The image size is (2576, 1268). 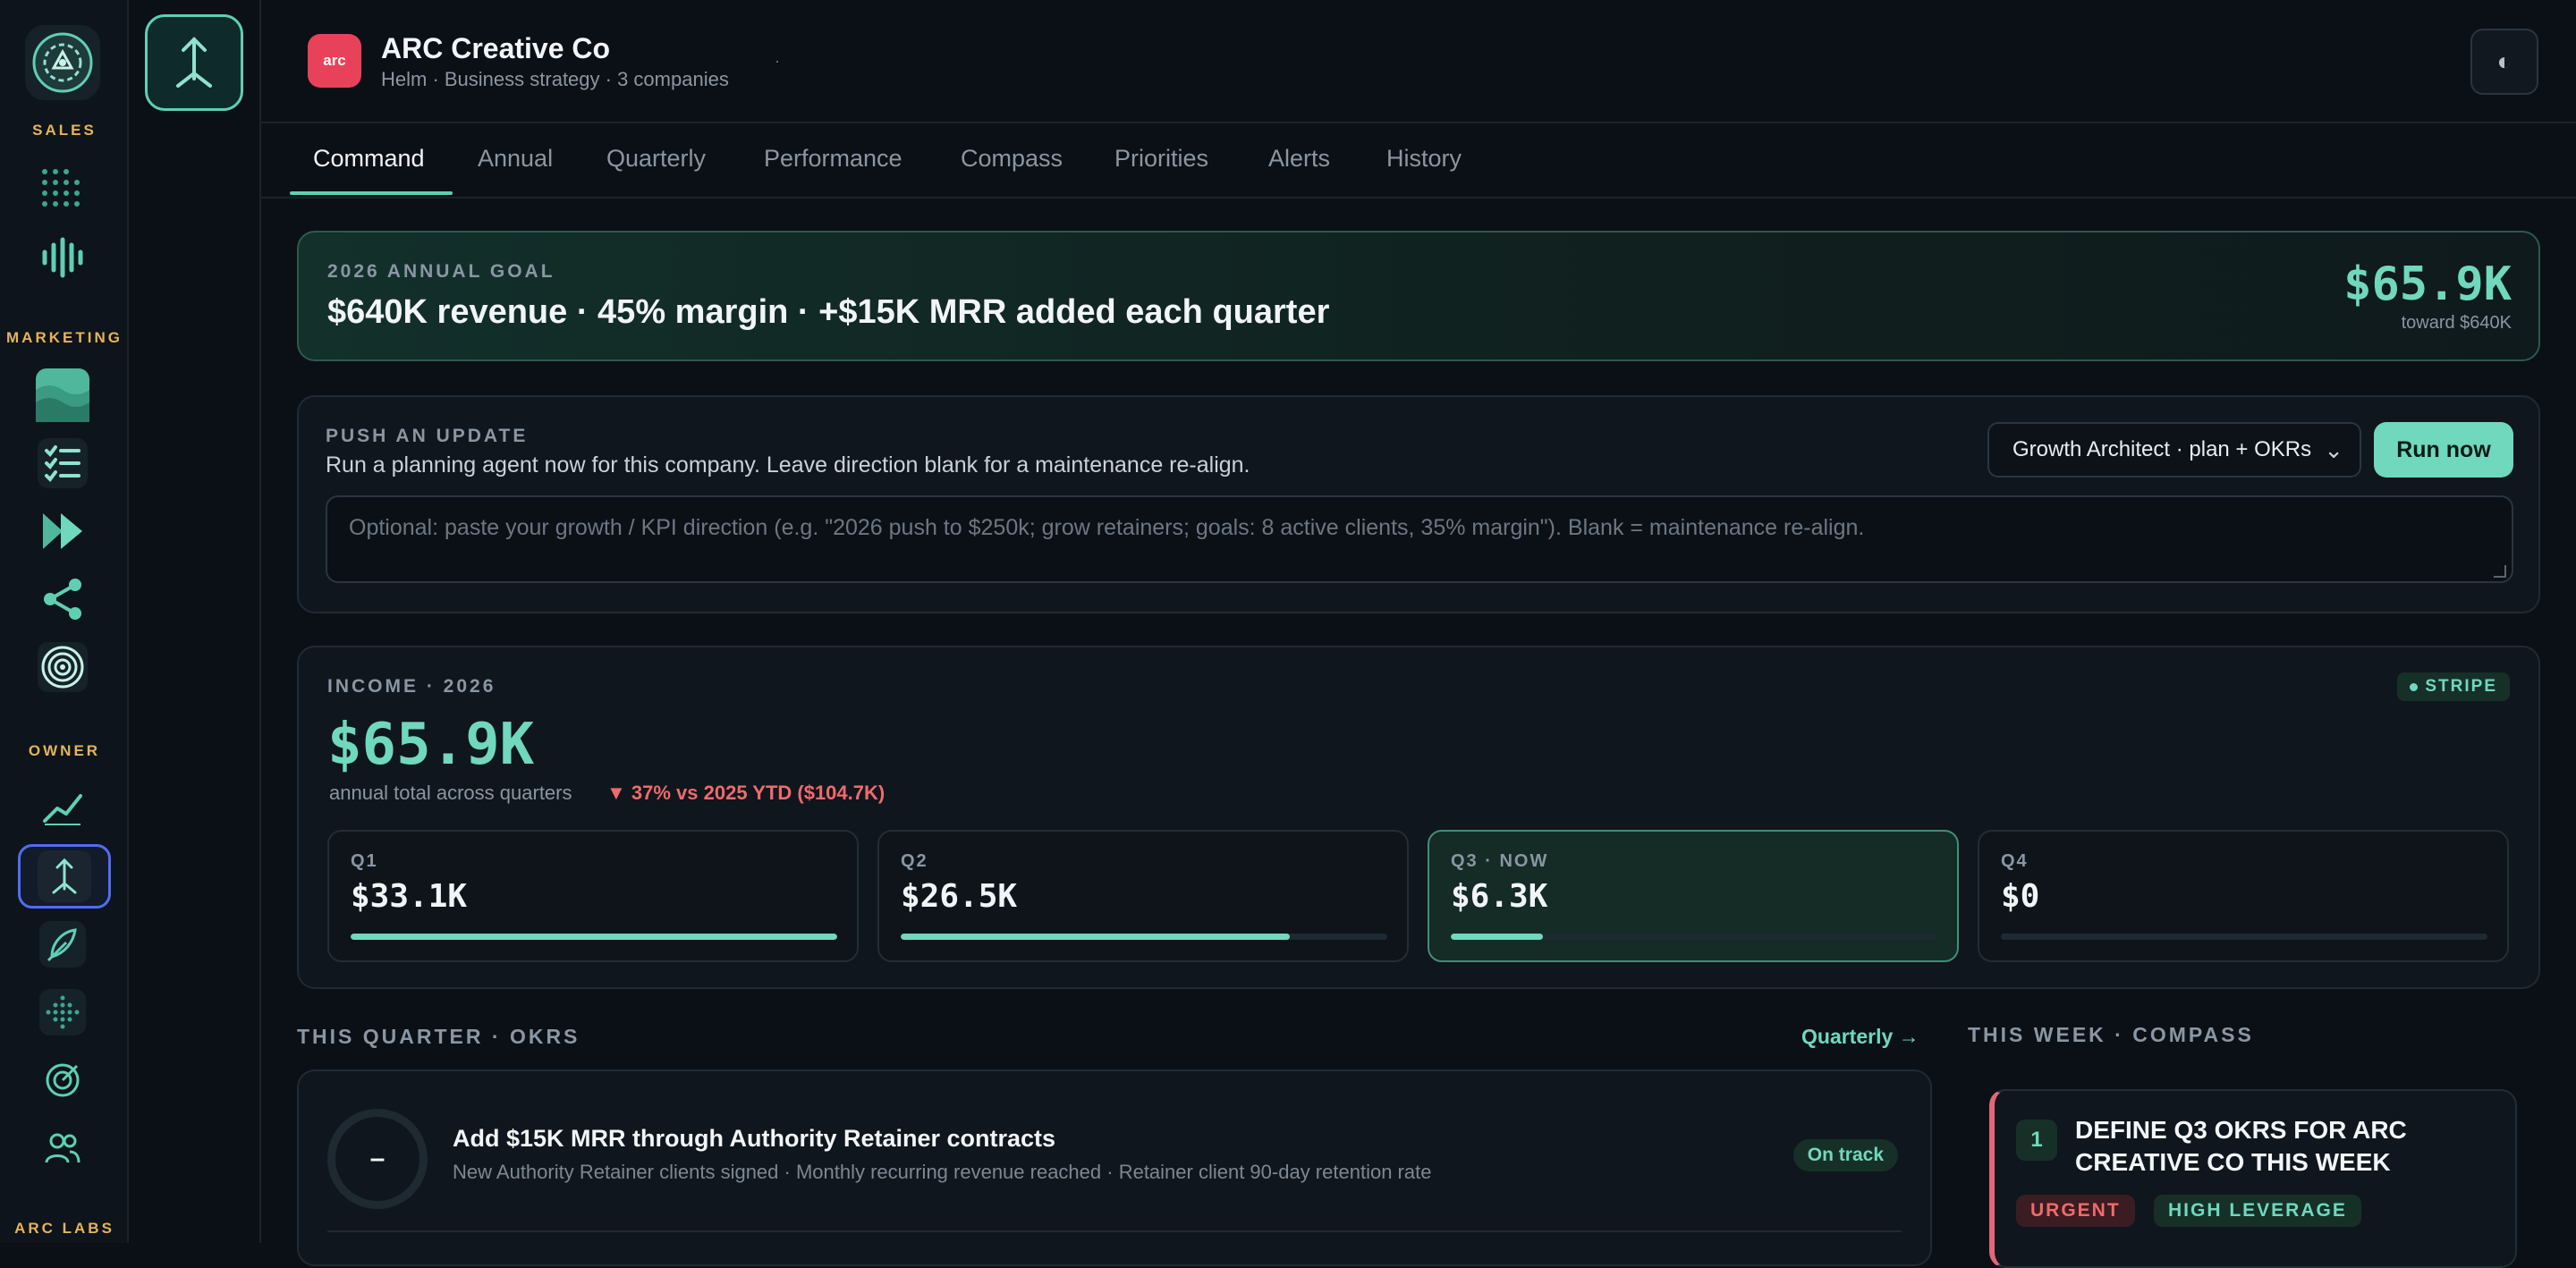 What do you see at coordinates (334, 61) in the screenshot?
I see `company-logo: arc` at bounding box center [334, 61].